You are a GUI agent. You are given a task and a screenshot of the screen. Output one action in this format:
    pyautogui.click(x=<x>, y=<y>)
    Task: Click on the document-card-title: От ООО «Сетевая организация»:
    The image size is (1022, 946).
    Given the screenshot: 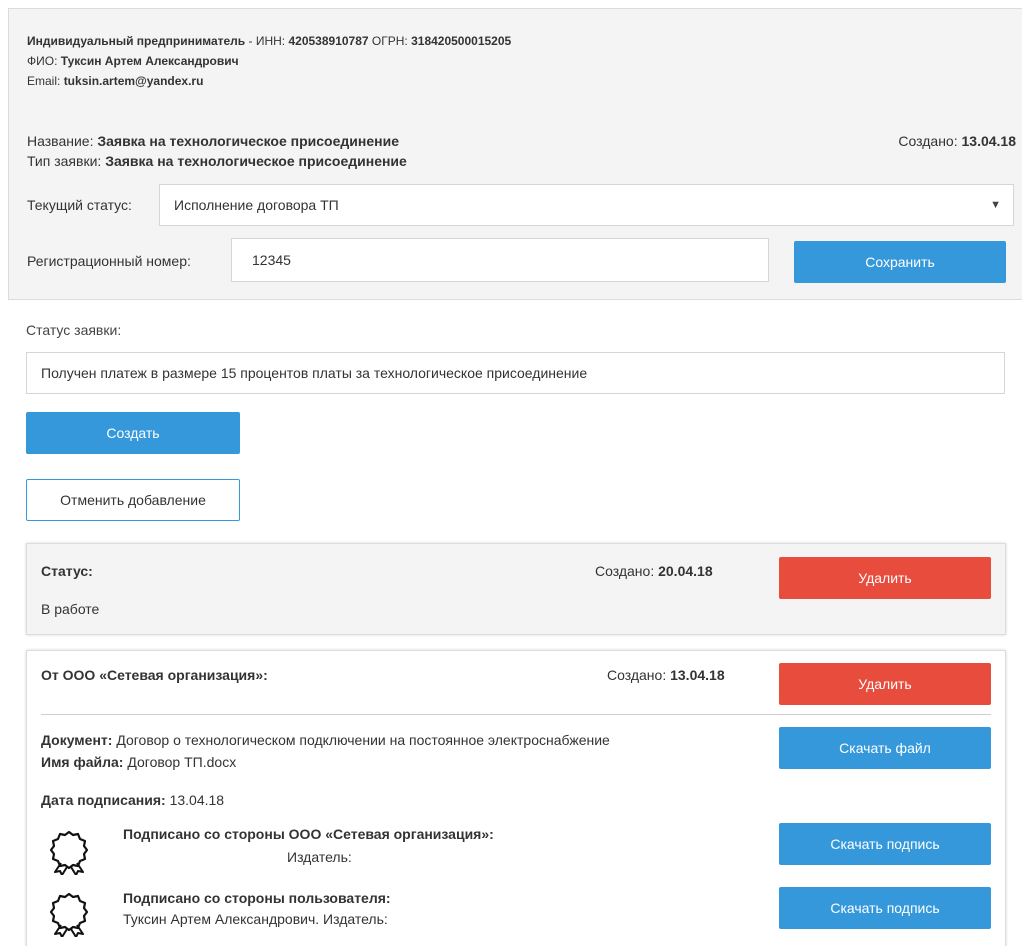 What is the action you would take?
    pyautogui.click(x=154, y=675)
    